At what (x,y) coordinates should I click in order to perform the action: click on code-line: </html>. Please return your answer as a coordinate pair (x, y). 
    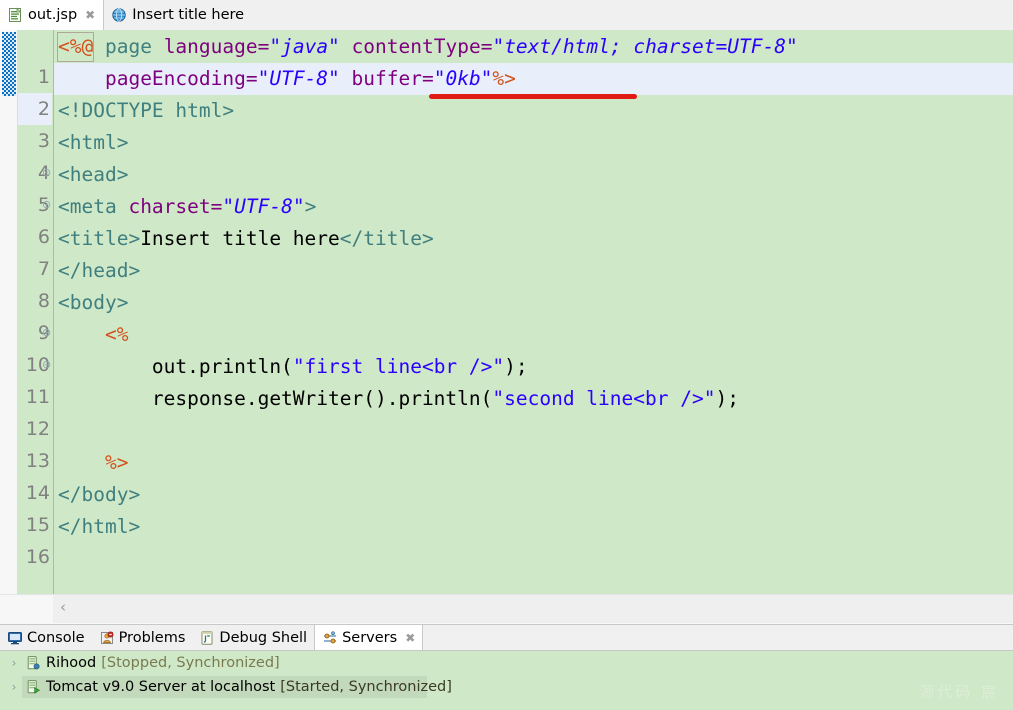
    Looking at the image, I should click on (533, 527).